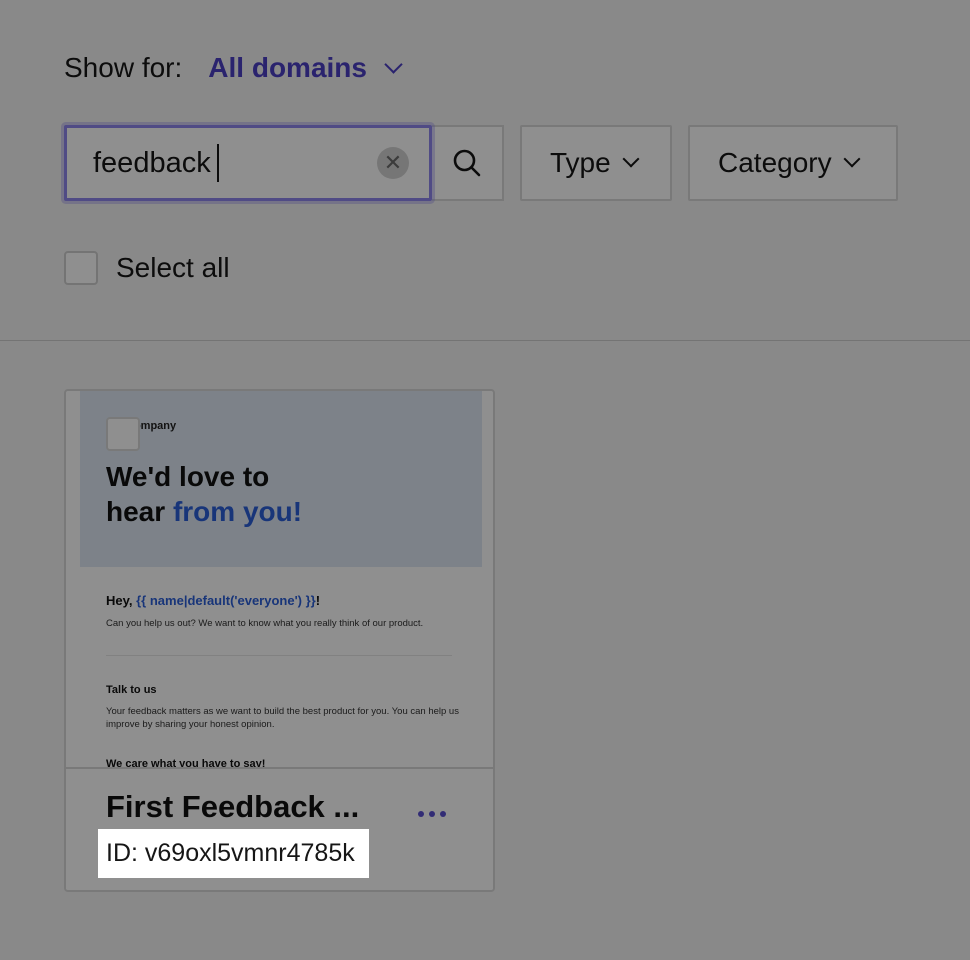 This screenshot has width=970, height=960. What do you see at coordinates (237, 511) in the screenshot?
I see `preview-headline-highlight: from you!` at bounding box center [237, 511].